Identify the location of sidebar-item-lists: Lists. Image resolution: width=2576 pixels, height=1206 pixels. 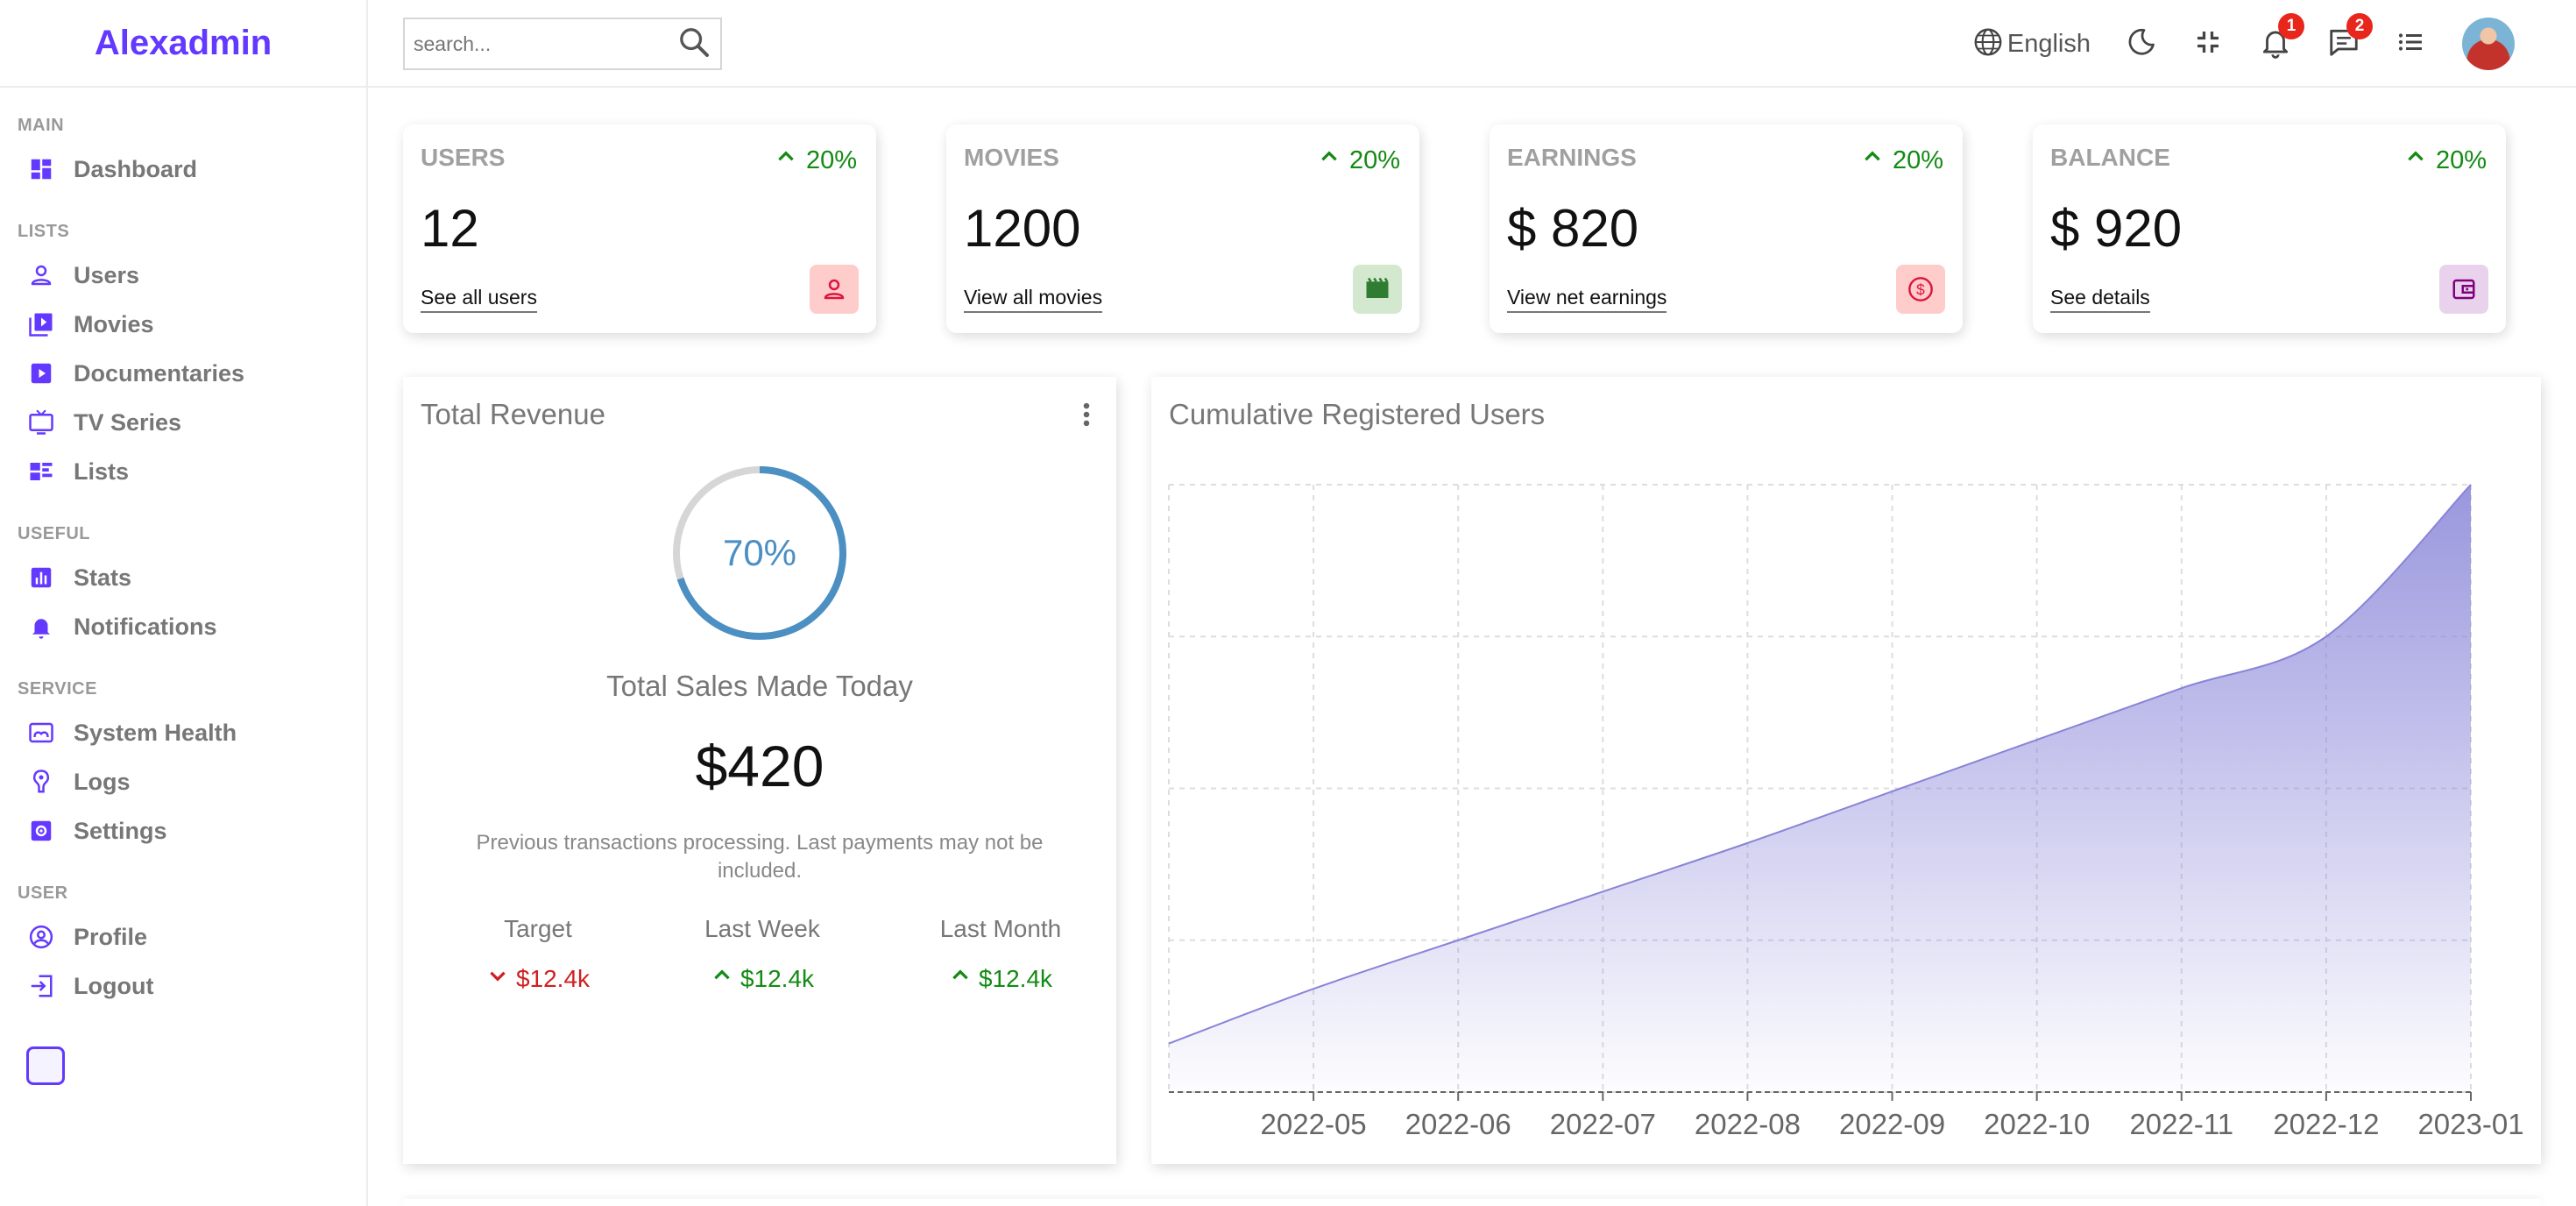
(183, 471).